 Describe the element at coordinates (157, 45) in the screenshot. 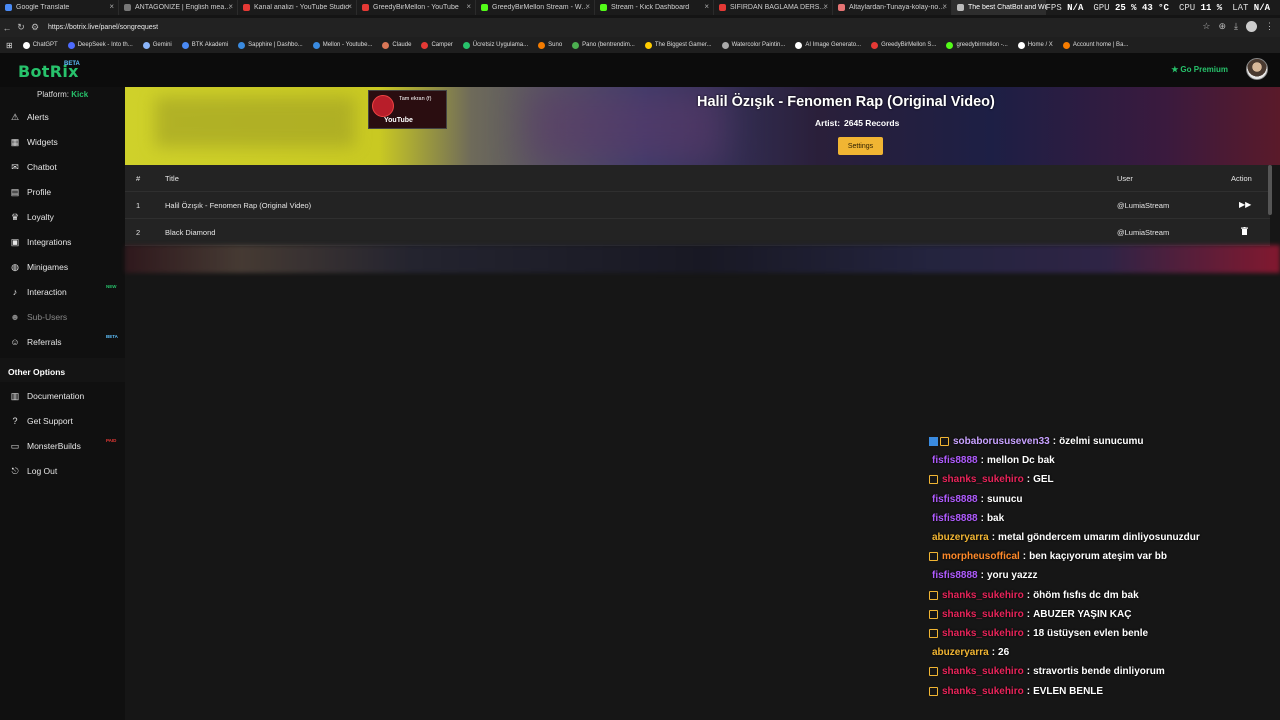

I see `bookmark-item: Gemini` at that location.